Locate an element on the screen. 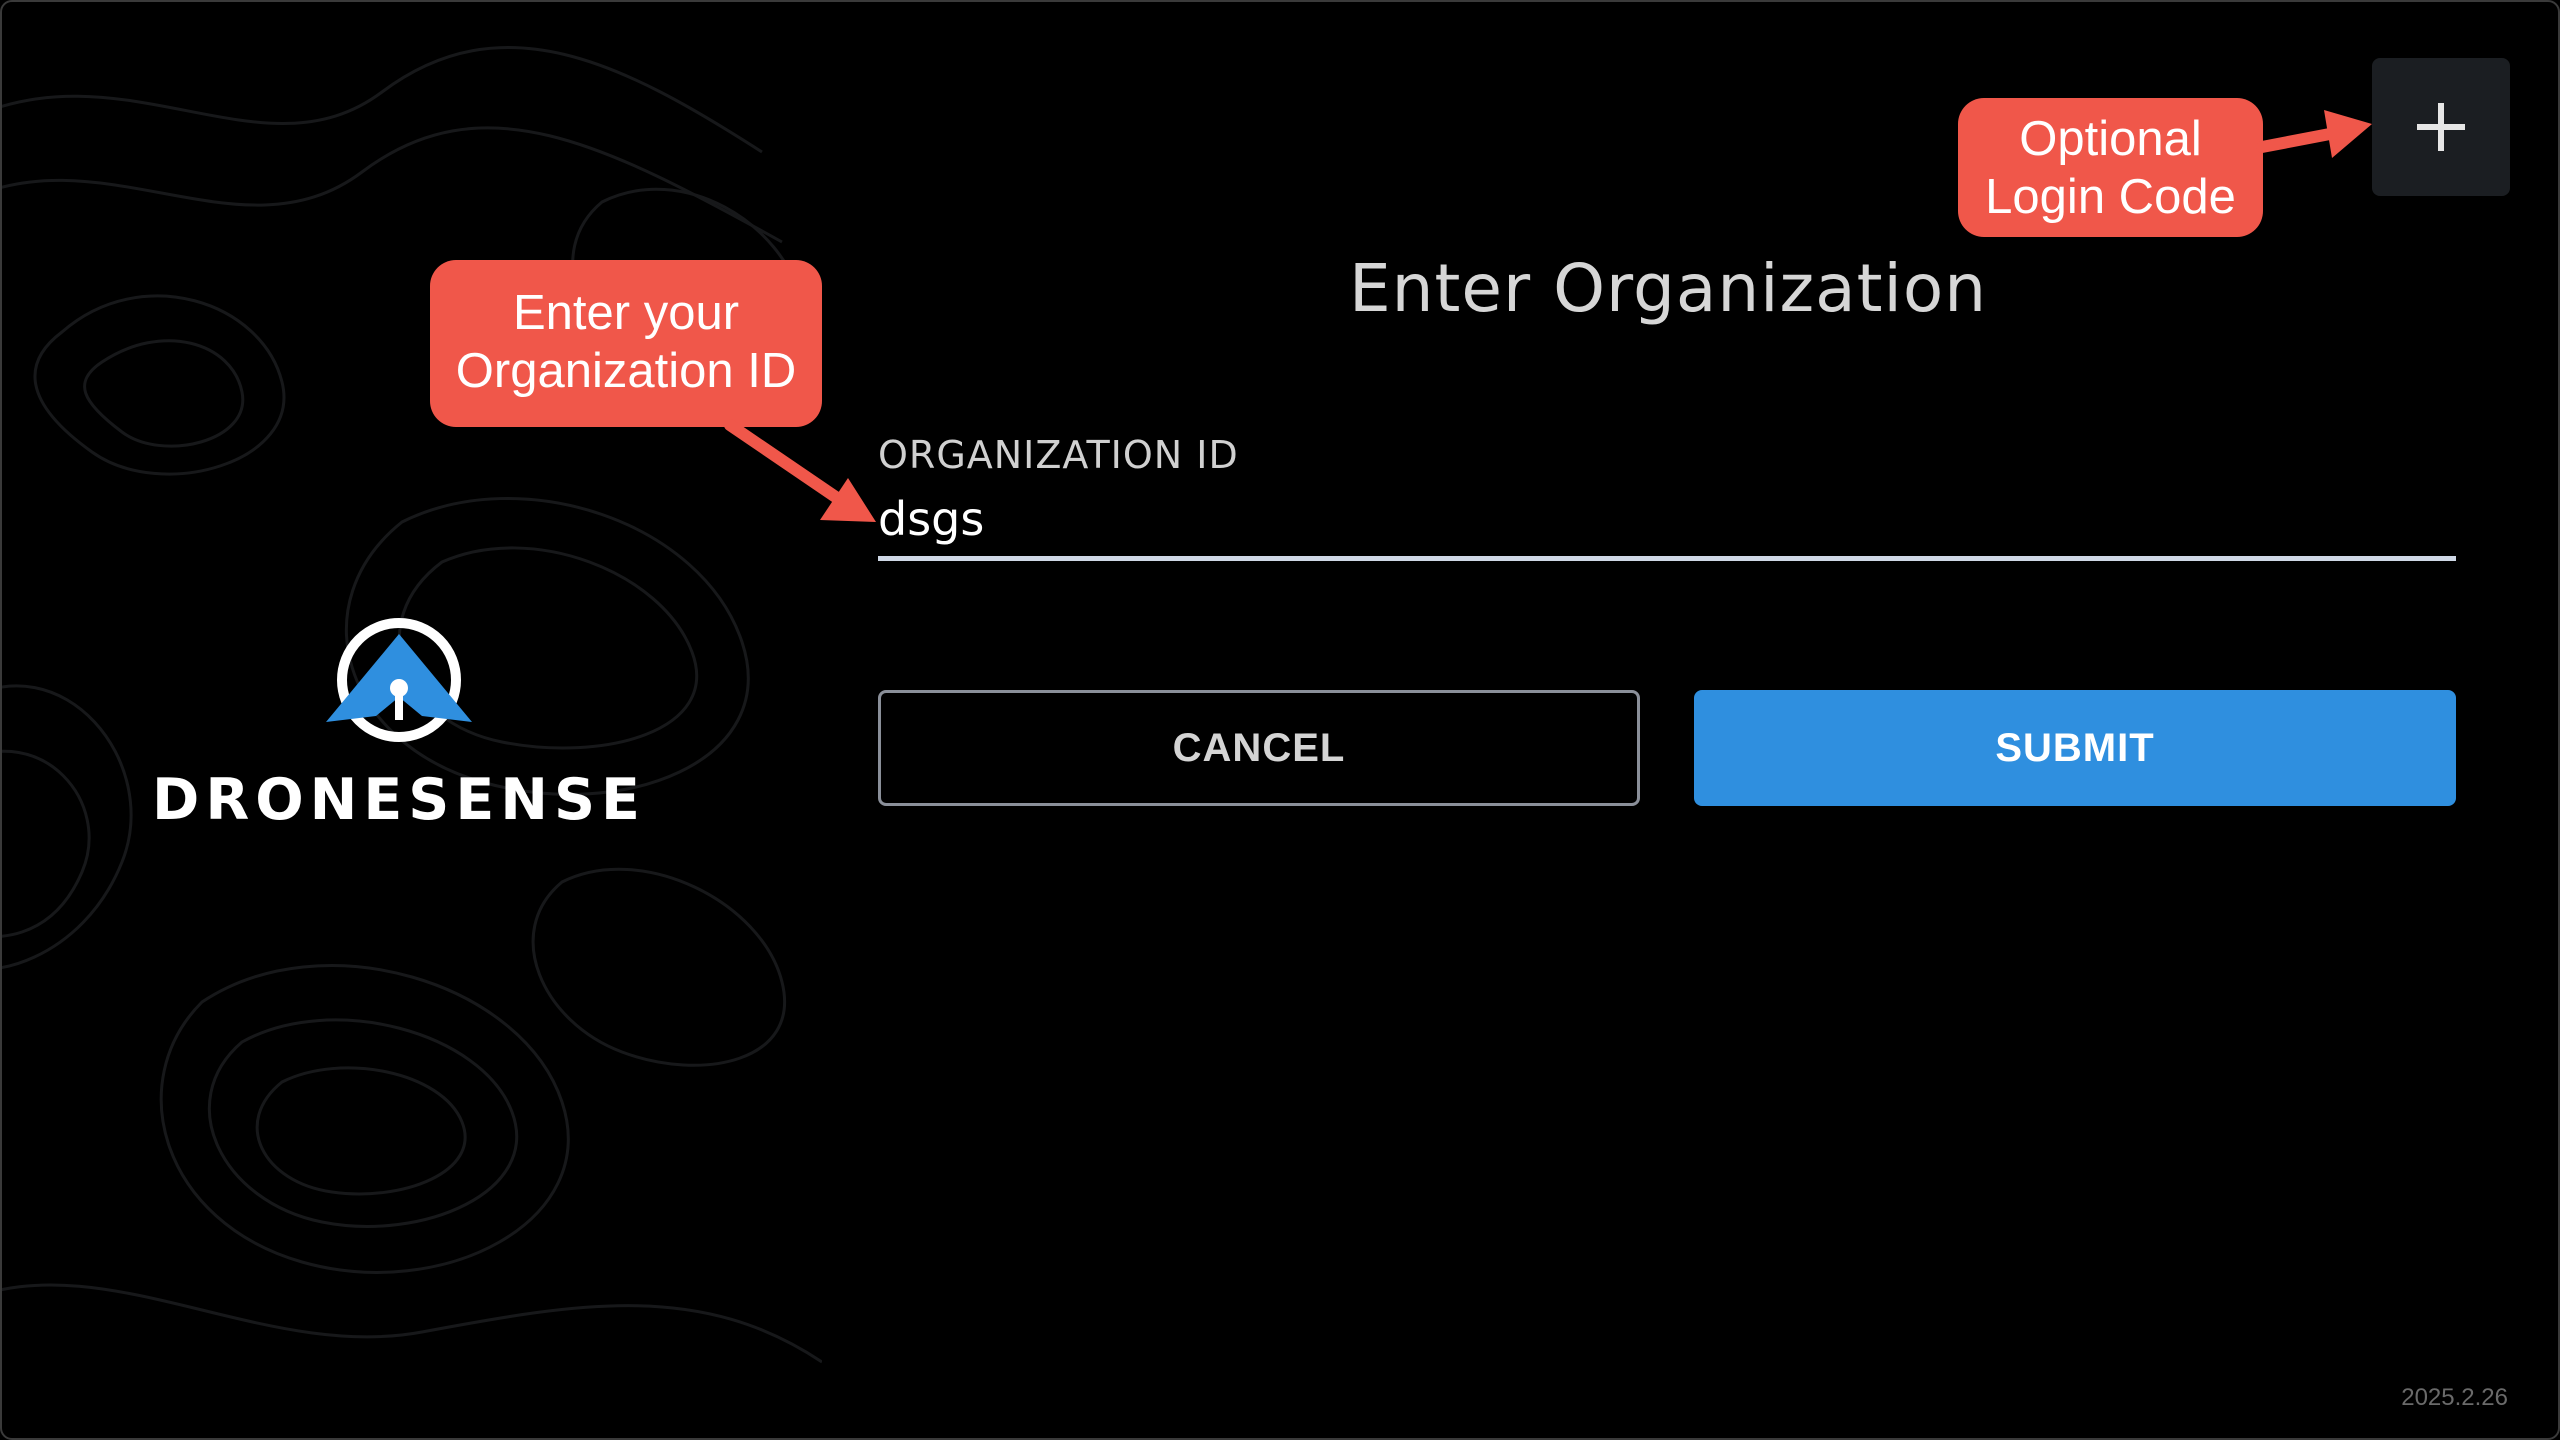  organization-id-callout: Enter your Organization ID is located at coordinates (626, 343).